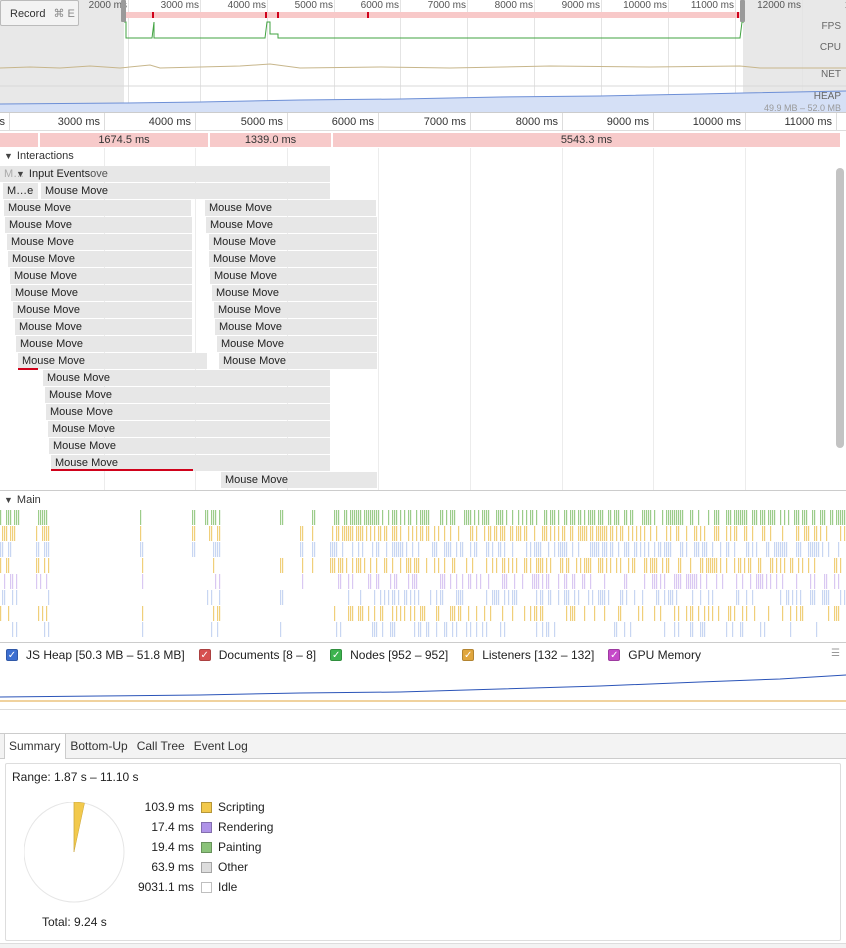  What do you see at coordinates (614, 654) in the screenshot?
I see `checkbox-checked-icon: ✓` at bounding box center [614, 654].